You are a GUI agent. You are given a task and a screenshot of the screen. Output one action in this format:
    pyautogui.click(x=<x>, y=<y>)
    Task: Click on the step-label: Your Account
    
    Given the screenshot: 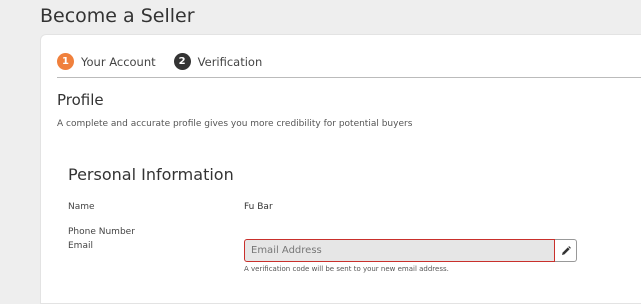 What is the action you would take?
    pyautogui.click(x=118, y=61)
    